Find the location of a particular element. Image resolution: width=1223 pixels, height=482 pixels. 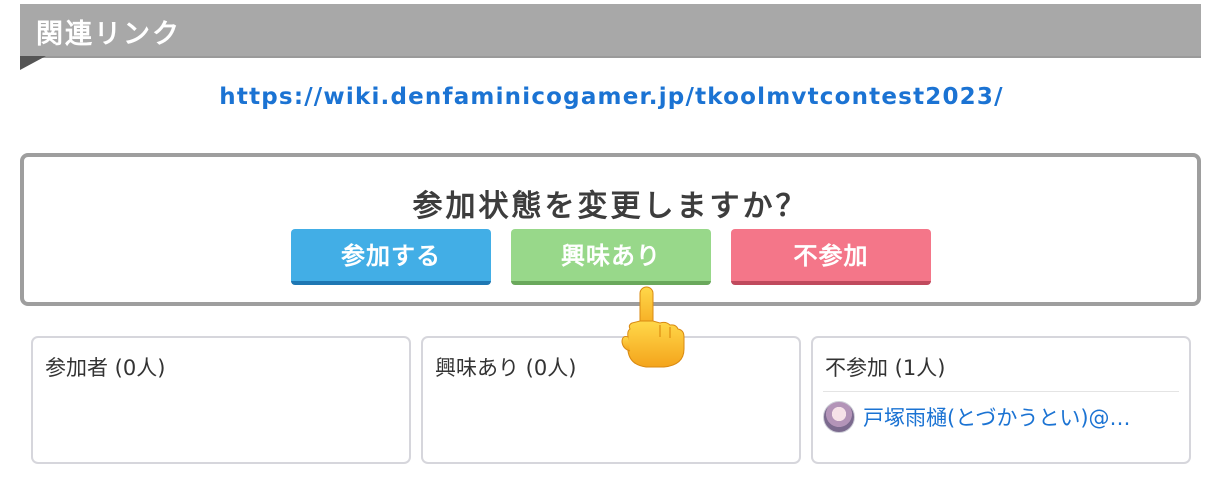

section-title: 関連リンク is located at coordinates (108, 34).